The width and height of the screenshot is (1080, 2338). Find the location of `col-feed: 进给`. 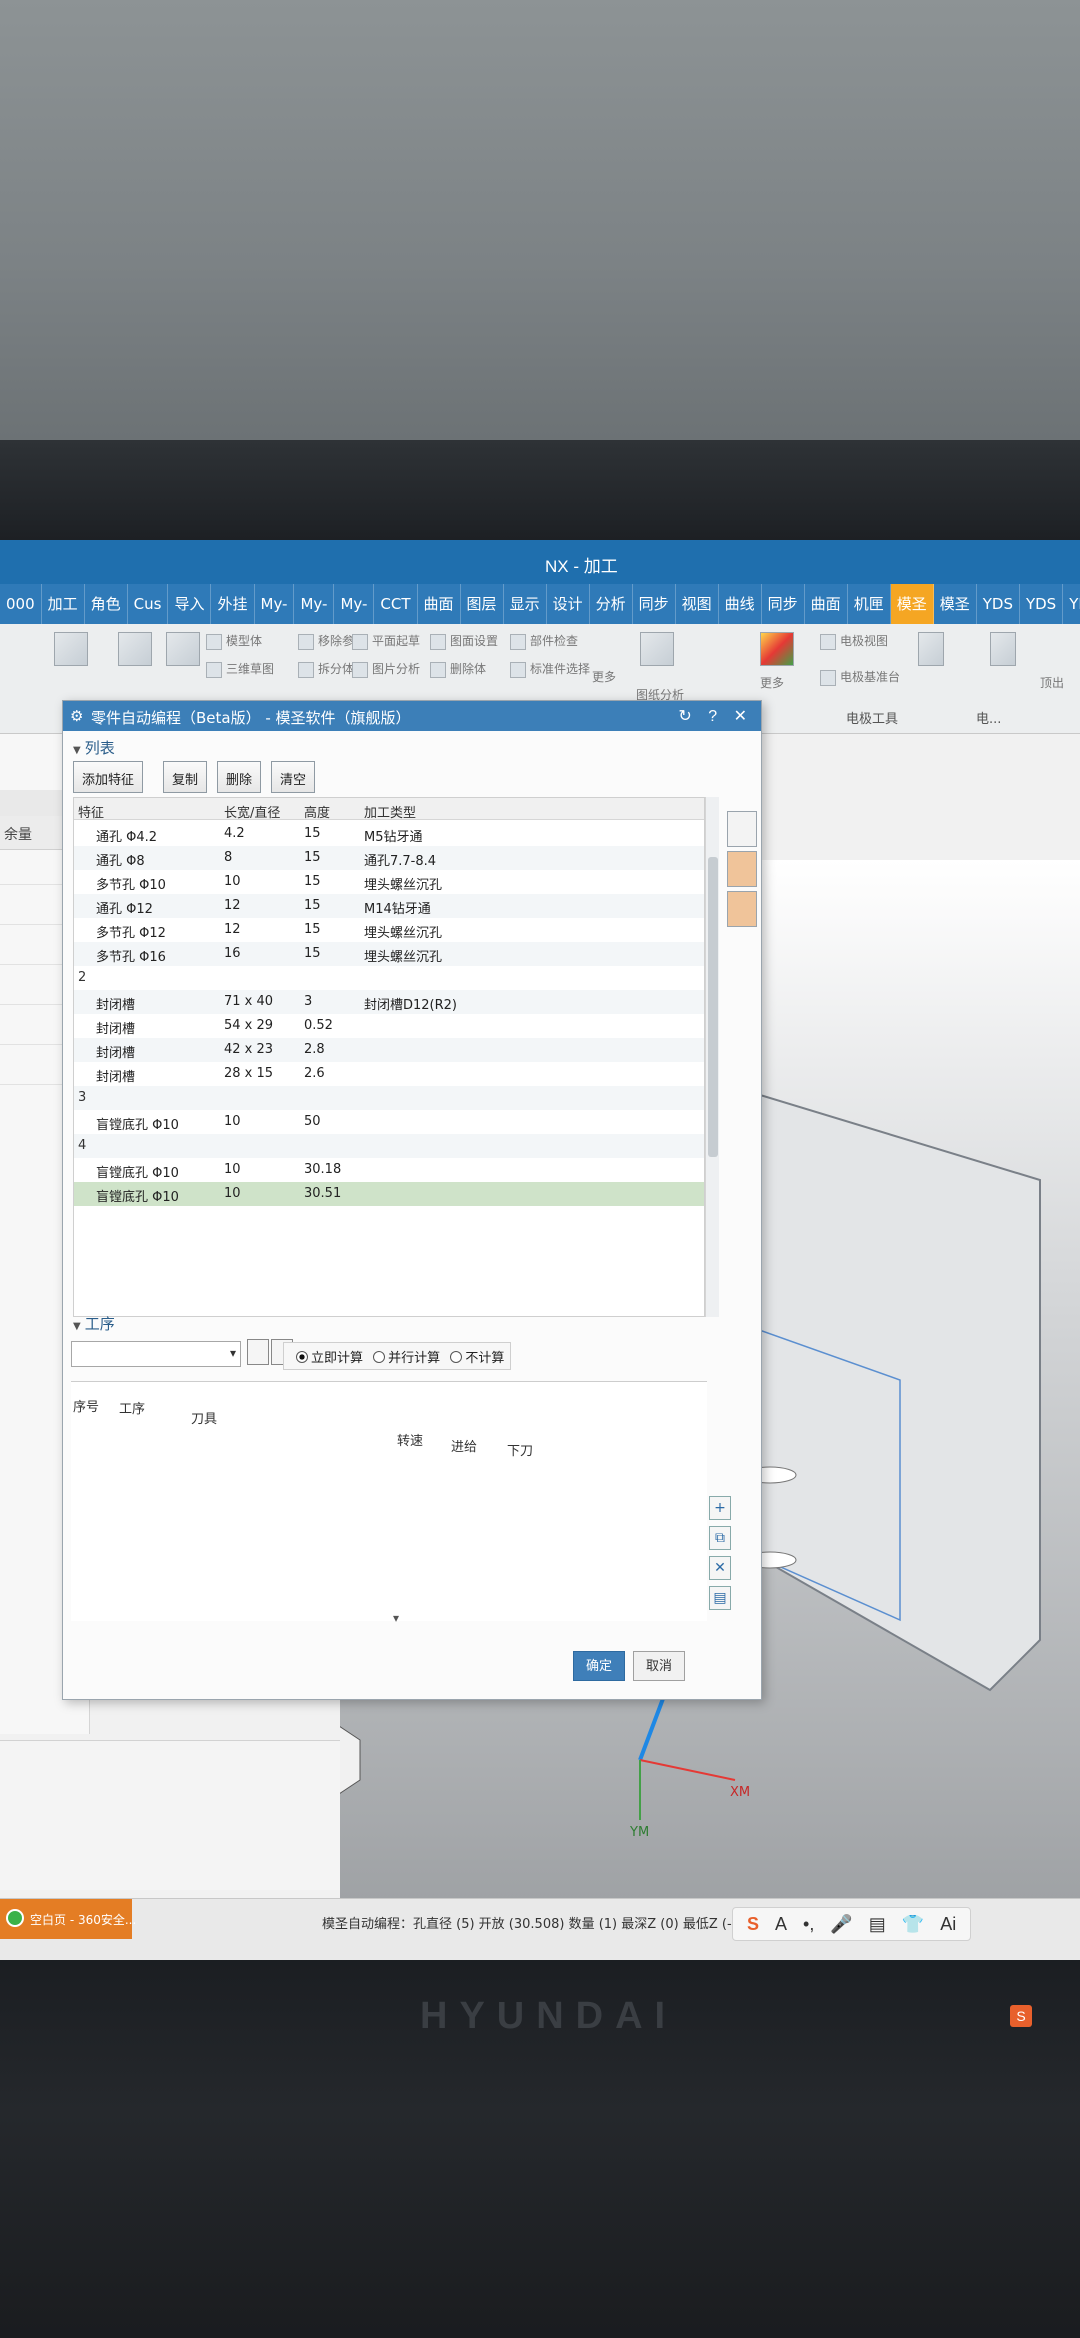

col-feed: 进给 is located at coordinates (464, 1445).